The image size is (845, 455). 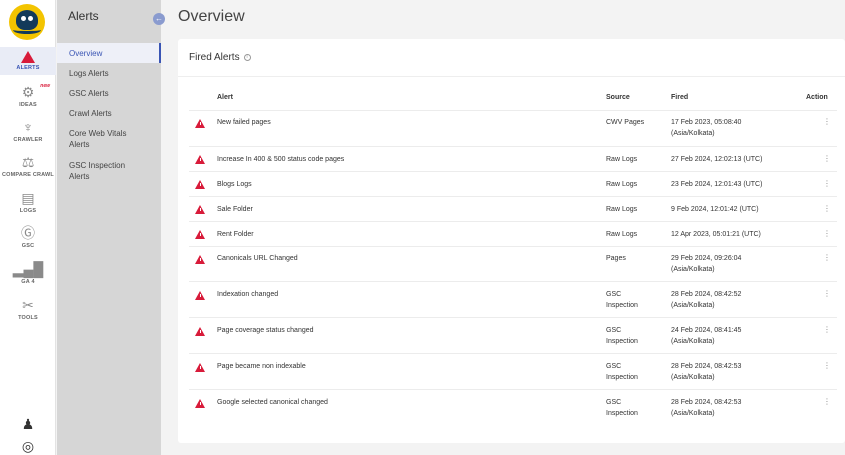 What do you see at coordinates (102, 139) in the screenshot?
I see `subnav-item-core-web-vitals-alerts: Core Web Vitals Alerts` at bounding box center [102, 139].